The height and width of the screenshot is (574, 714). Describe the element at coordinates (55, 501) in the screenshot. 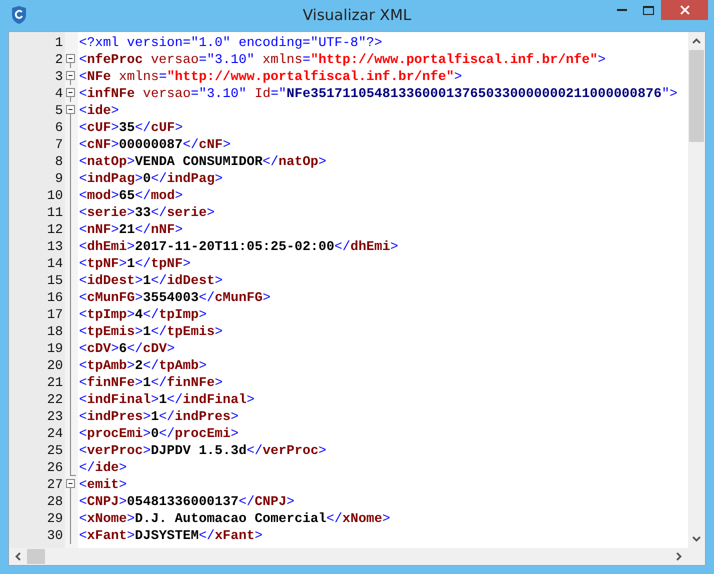

I see `line-number: 28` at that location.